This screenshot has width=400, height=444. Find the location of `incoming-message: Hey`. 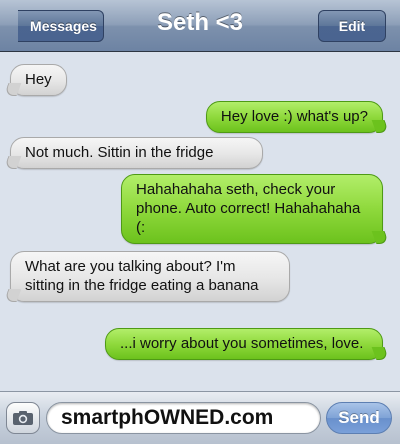

incoming-message: Hey is located at coordinates (38, 80).